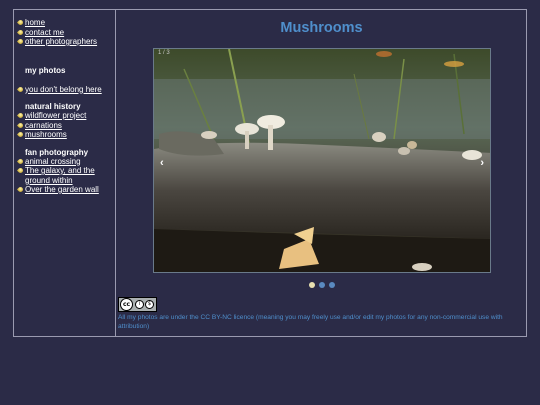  I want to click on cc-icon: cc, so click(126, 304).